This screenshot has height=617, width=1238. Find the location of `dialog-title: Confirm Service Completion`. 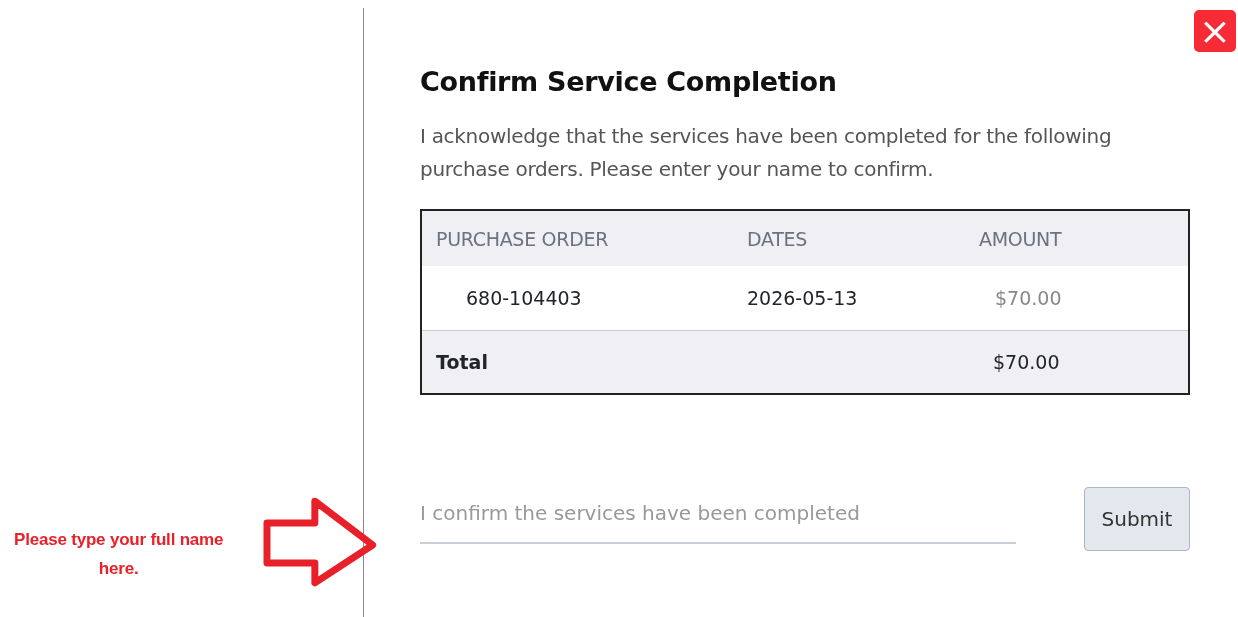

dialog-title: Confirm Service Completion is located at coordinates (629, 82).